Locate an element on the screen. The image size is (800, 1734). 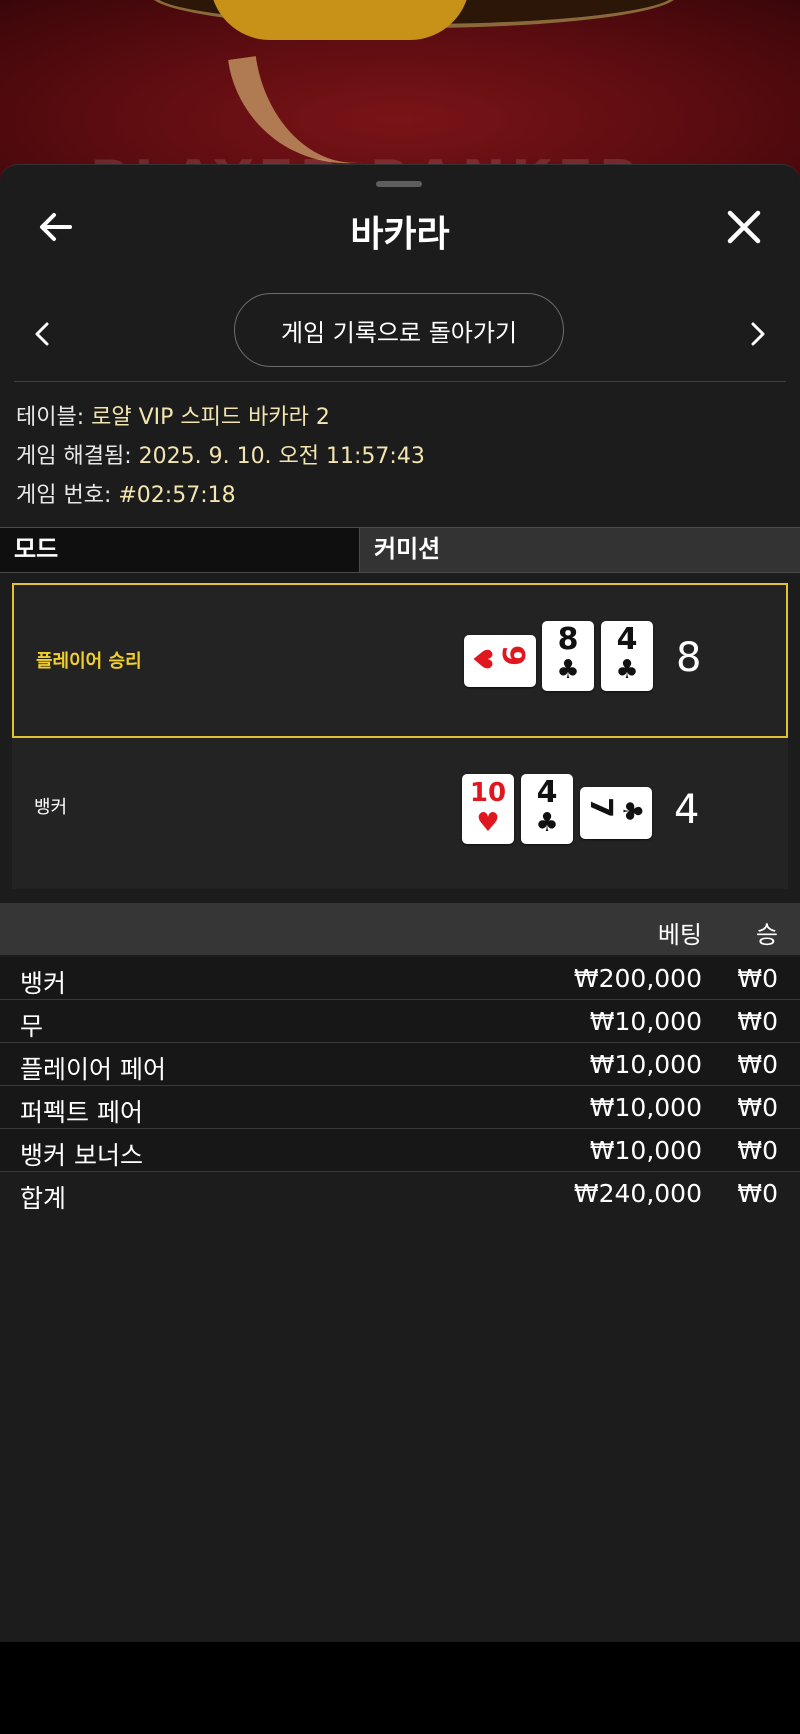
table-row: 플레이어 페어 ₩10,000 ₩0 is located at coordinates (400, 1064).